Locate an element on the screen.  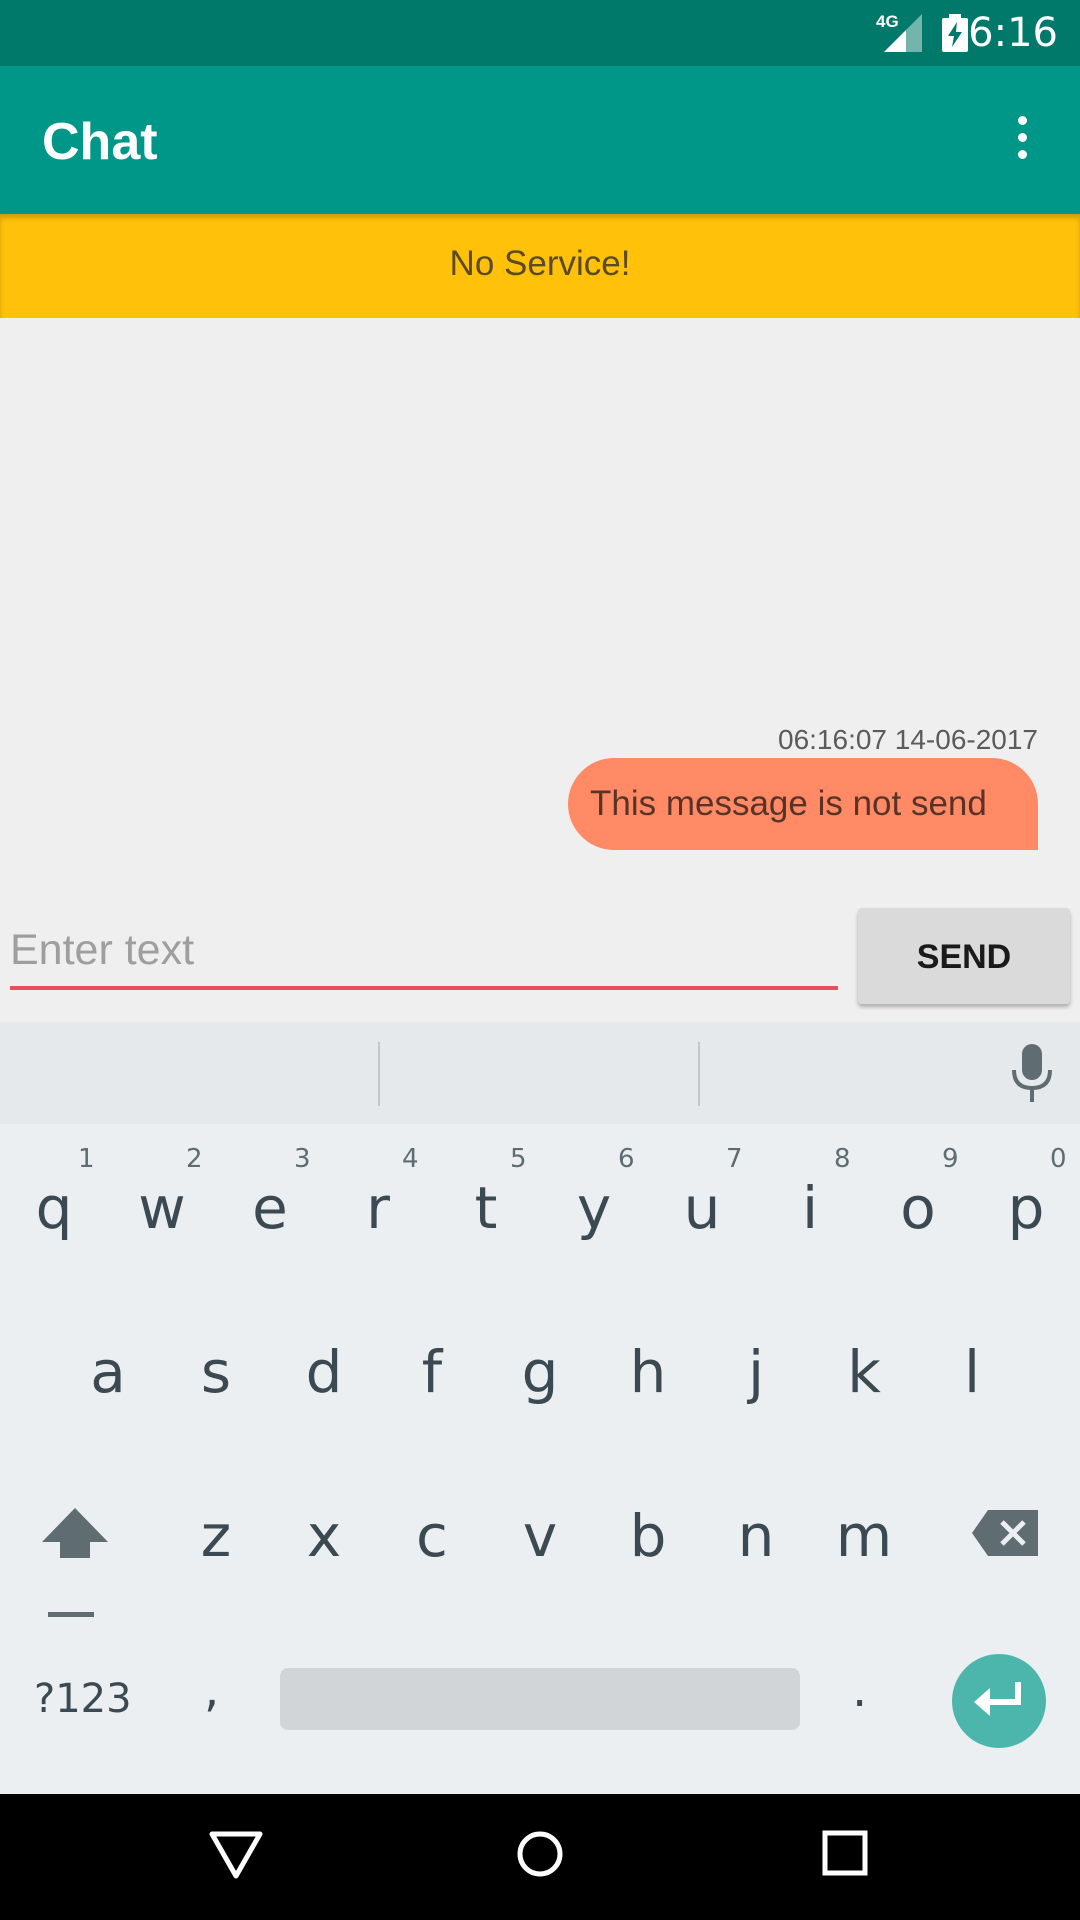
key-c: c is located at coordinates (432, 1536).